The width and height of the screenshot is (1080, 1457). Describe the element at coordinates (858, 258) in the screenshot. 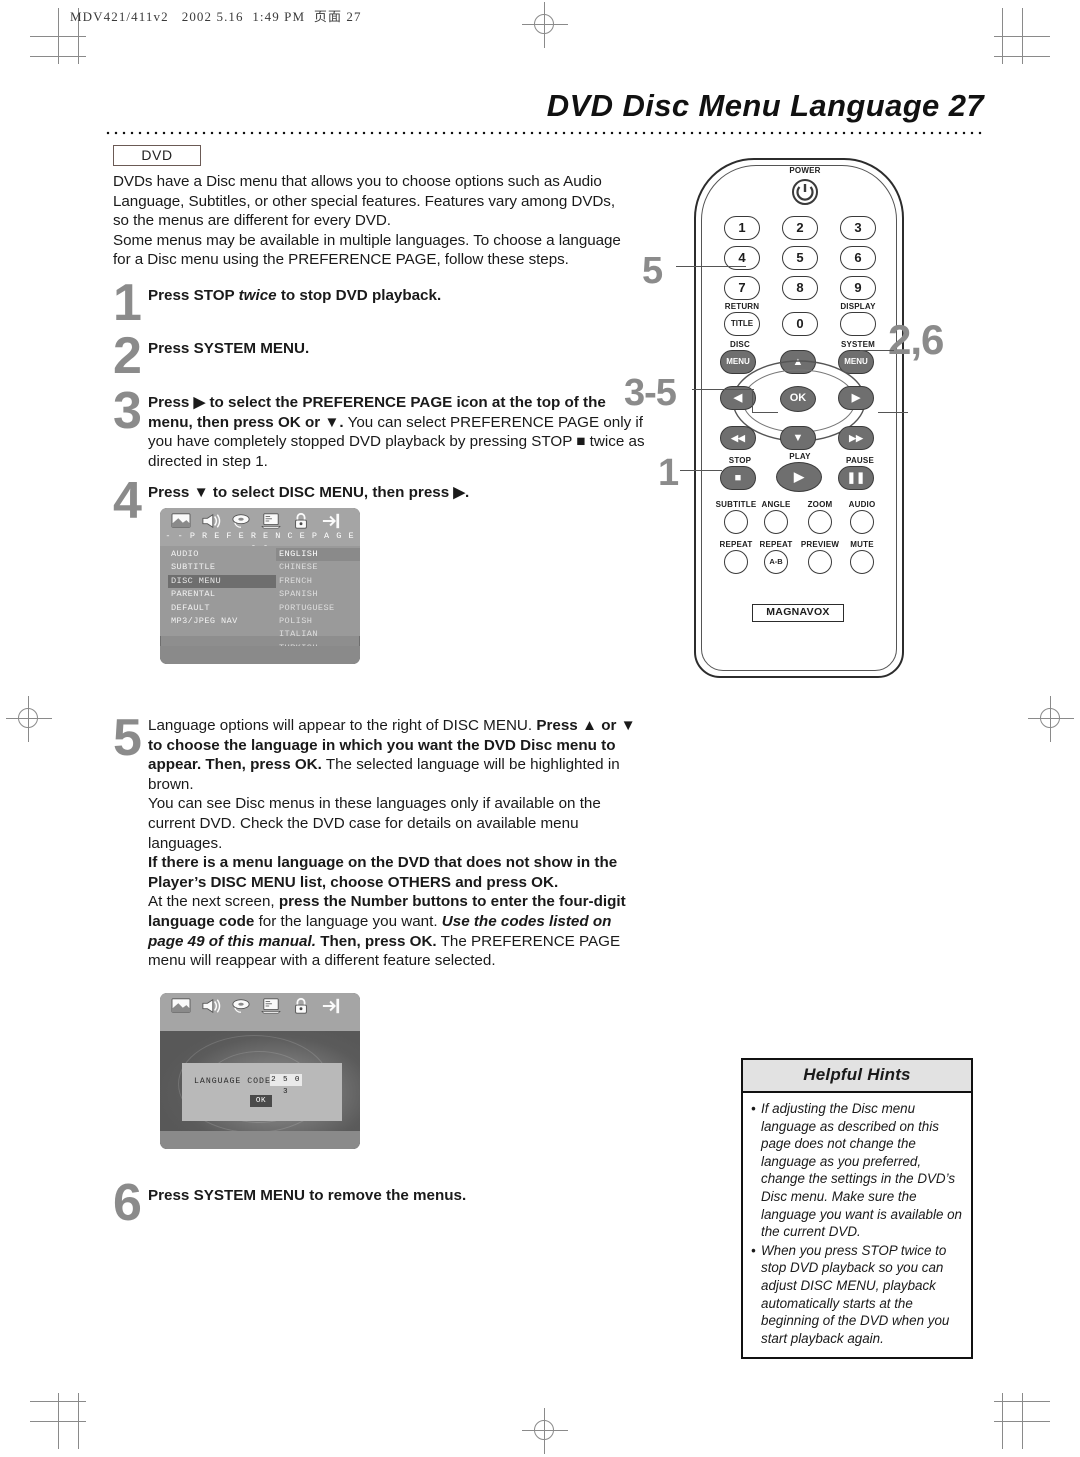

I see `number-button-6: 6` at that location.